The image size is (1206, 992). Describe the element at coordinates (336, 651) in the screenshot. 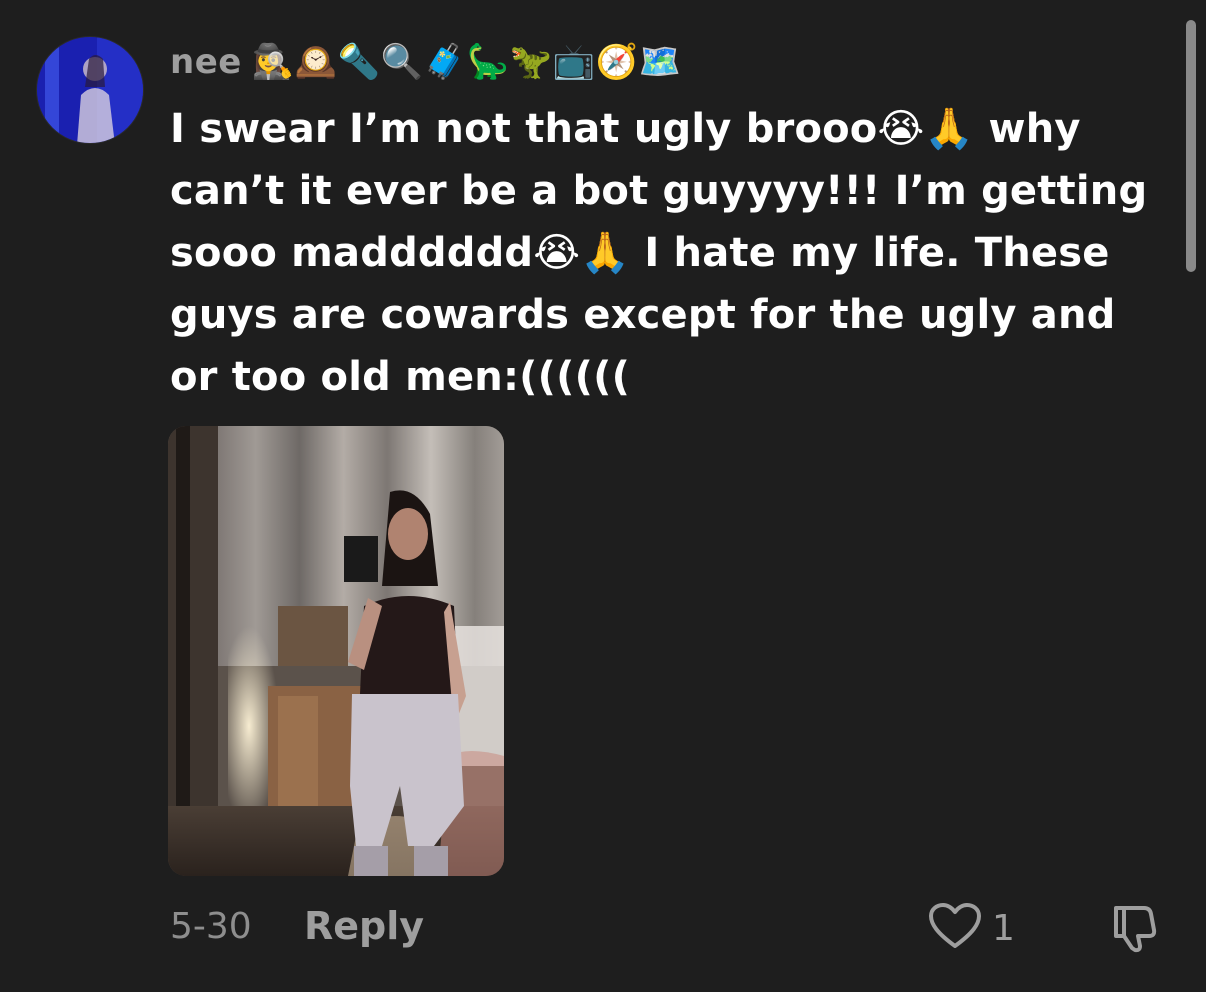

I see `comment-photo` at that location.